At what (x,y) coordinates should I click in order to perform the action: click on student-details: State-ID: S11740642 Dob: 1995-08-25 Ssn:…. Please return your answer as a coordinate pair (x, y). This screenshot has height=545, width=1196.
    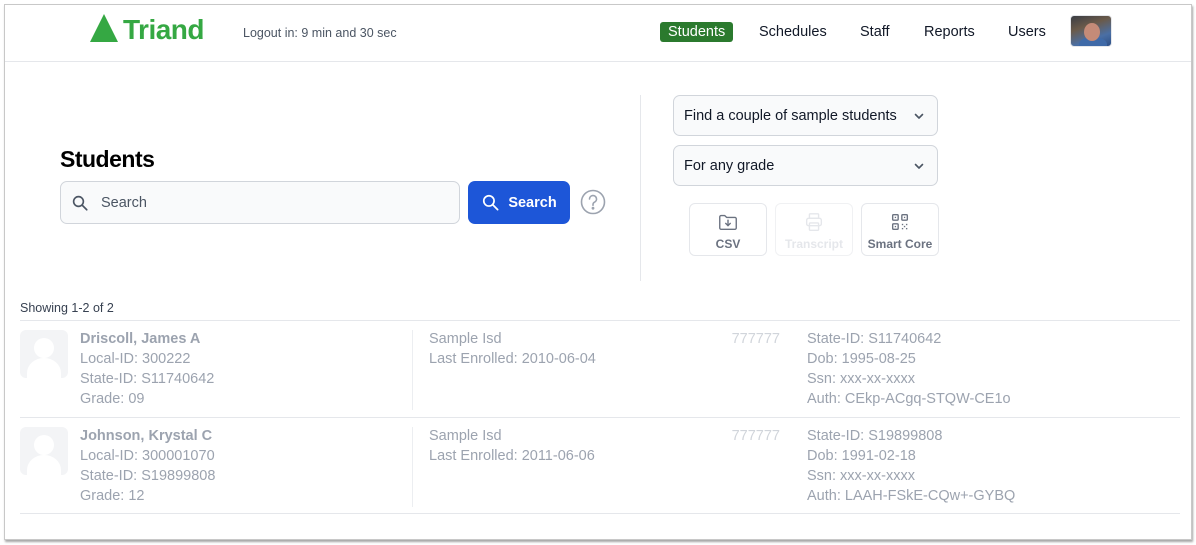
    Looking at the image, I should click on (909, 369).